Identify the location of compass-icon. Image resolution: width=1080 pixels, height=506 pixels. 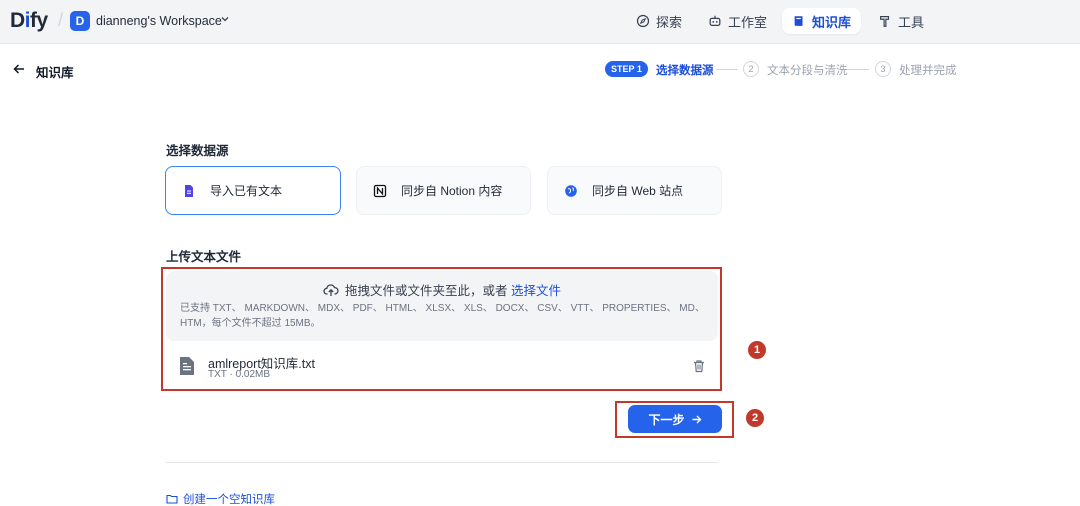
(643, 21).